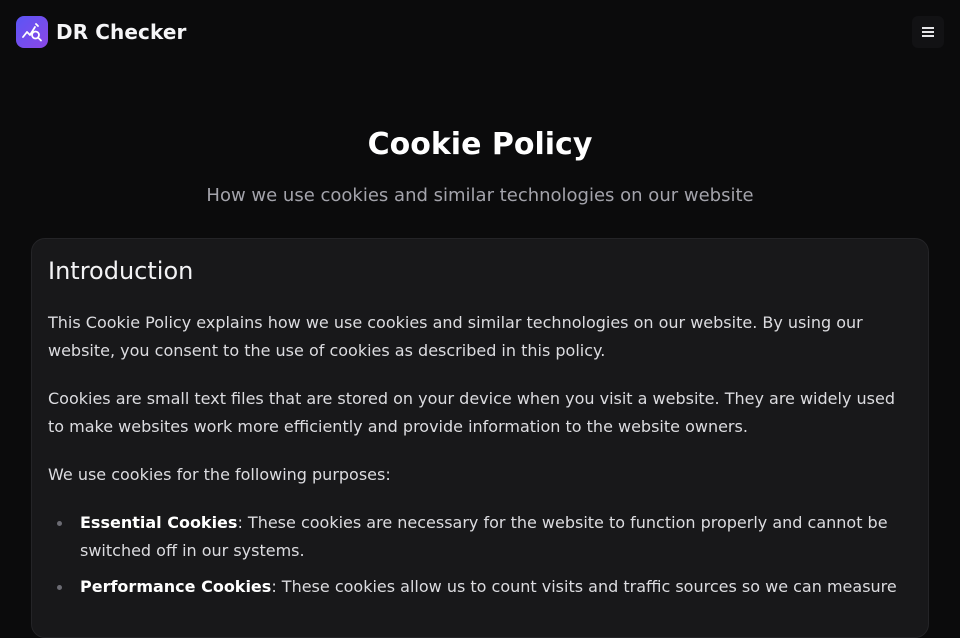 The image size is (960, 638). I want to click on section-heading: Introduction, so click(121, 271).